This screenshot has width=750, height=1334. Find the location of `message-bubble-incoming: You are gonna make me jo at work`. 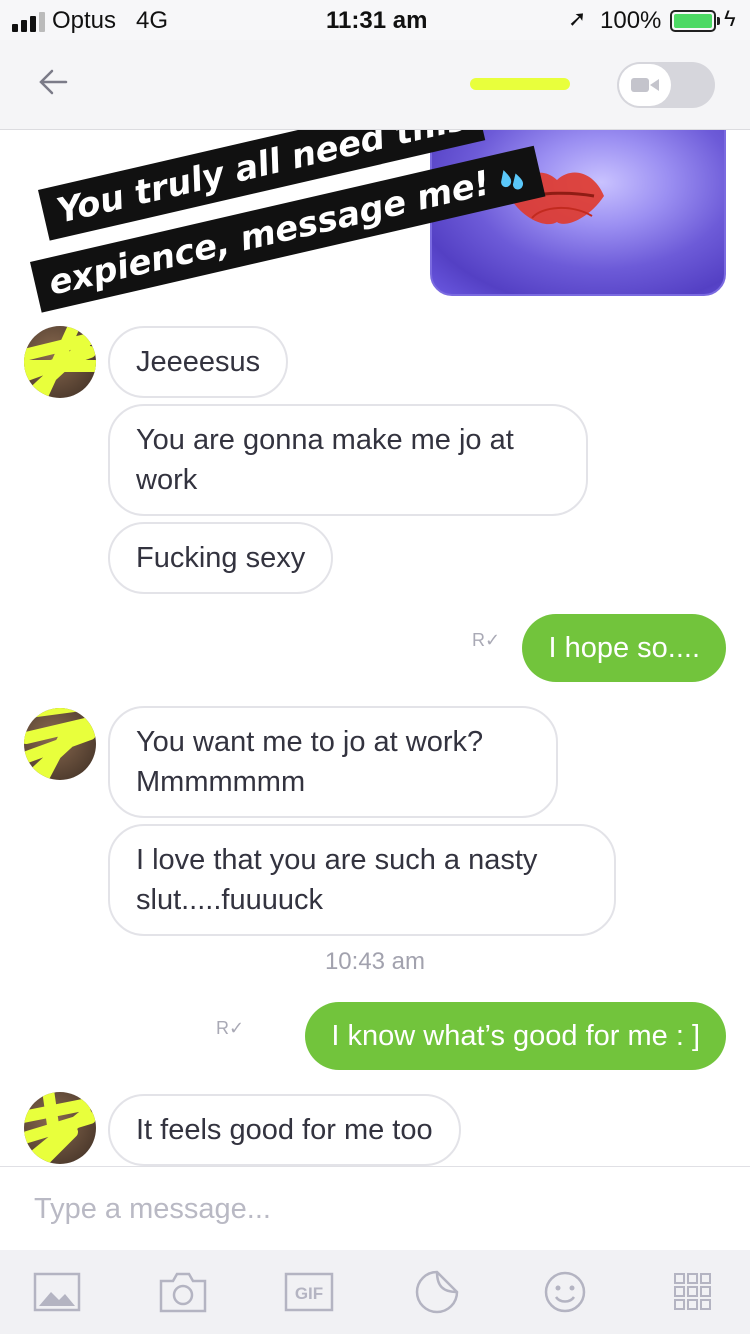

message-bubble-incoming: You are gonna make me jo at work is located at coordinates (348, 460).